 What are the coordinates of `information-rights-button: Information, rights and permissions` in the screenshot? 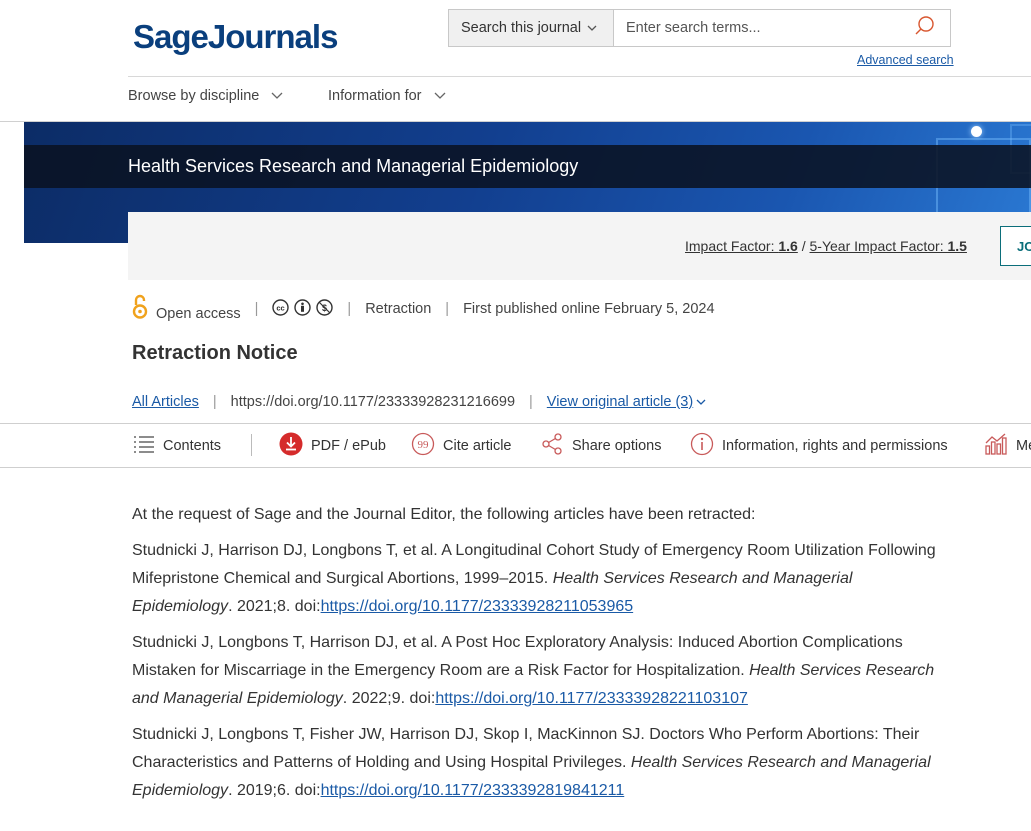 It's located at (819, 446).